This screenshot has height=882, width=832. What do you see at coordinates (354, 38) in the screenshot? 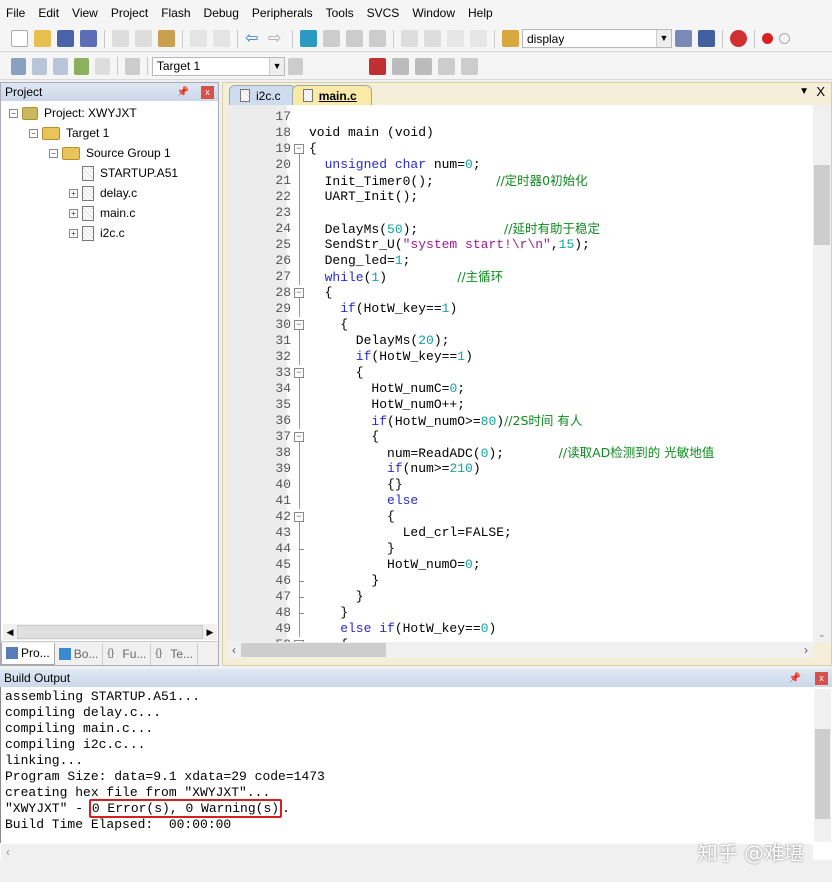
I see `next-bookmark-icon` at bounding box center [354, 38].